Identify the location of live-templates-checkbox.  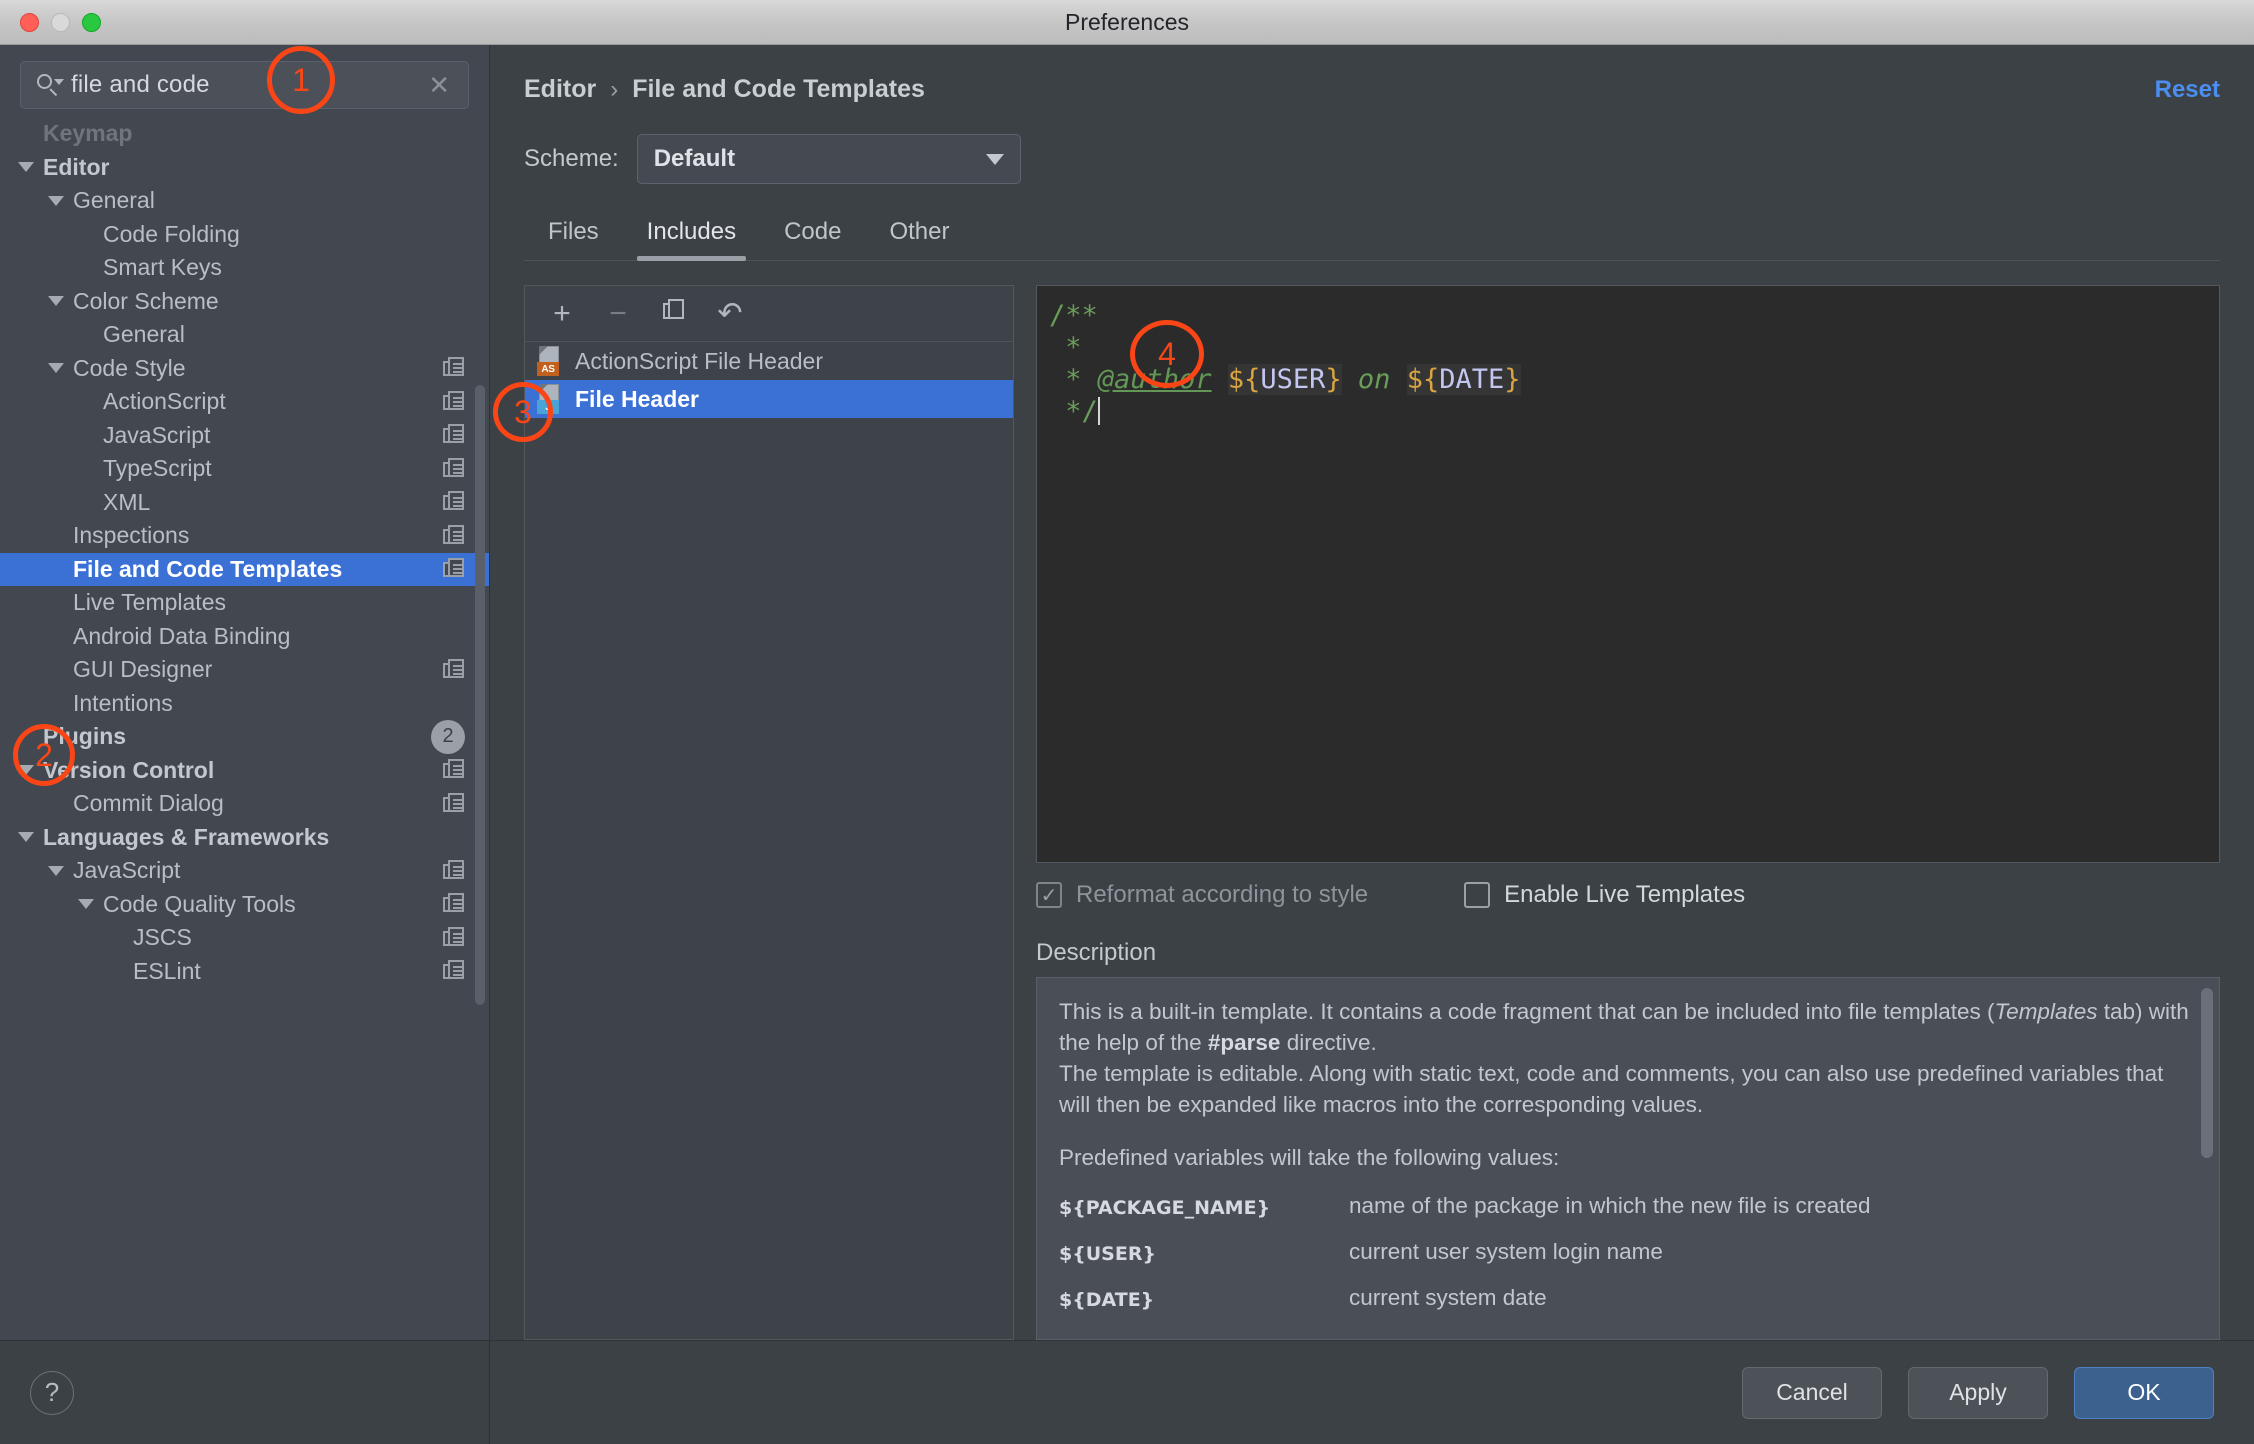
(1477, 895).